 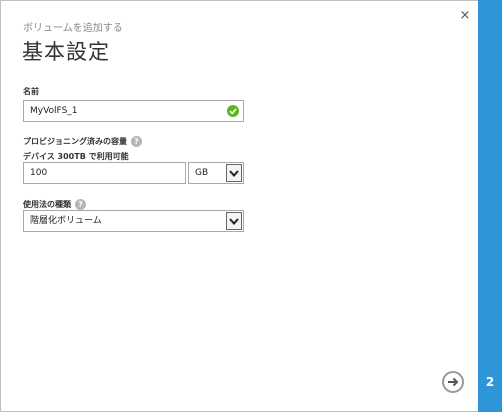 I want to click on page-title: 基本設定, so click(x=66, y=52).